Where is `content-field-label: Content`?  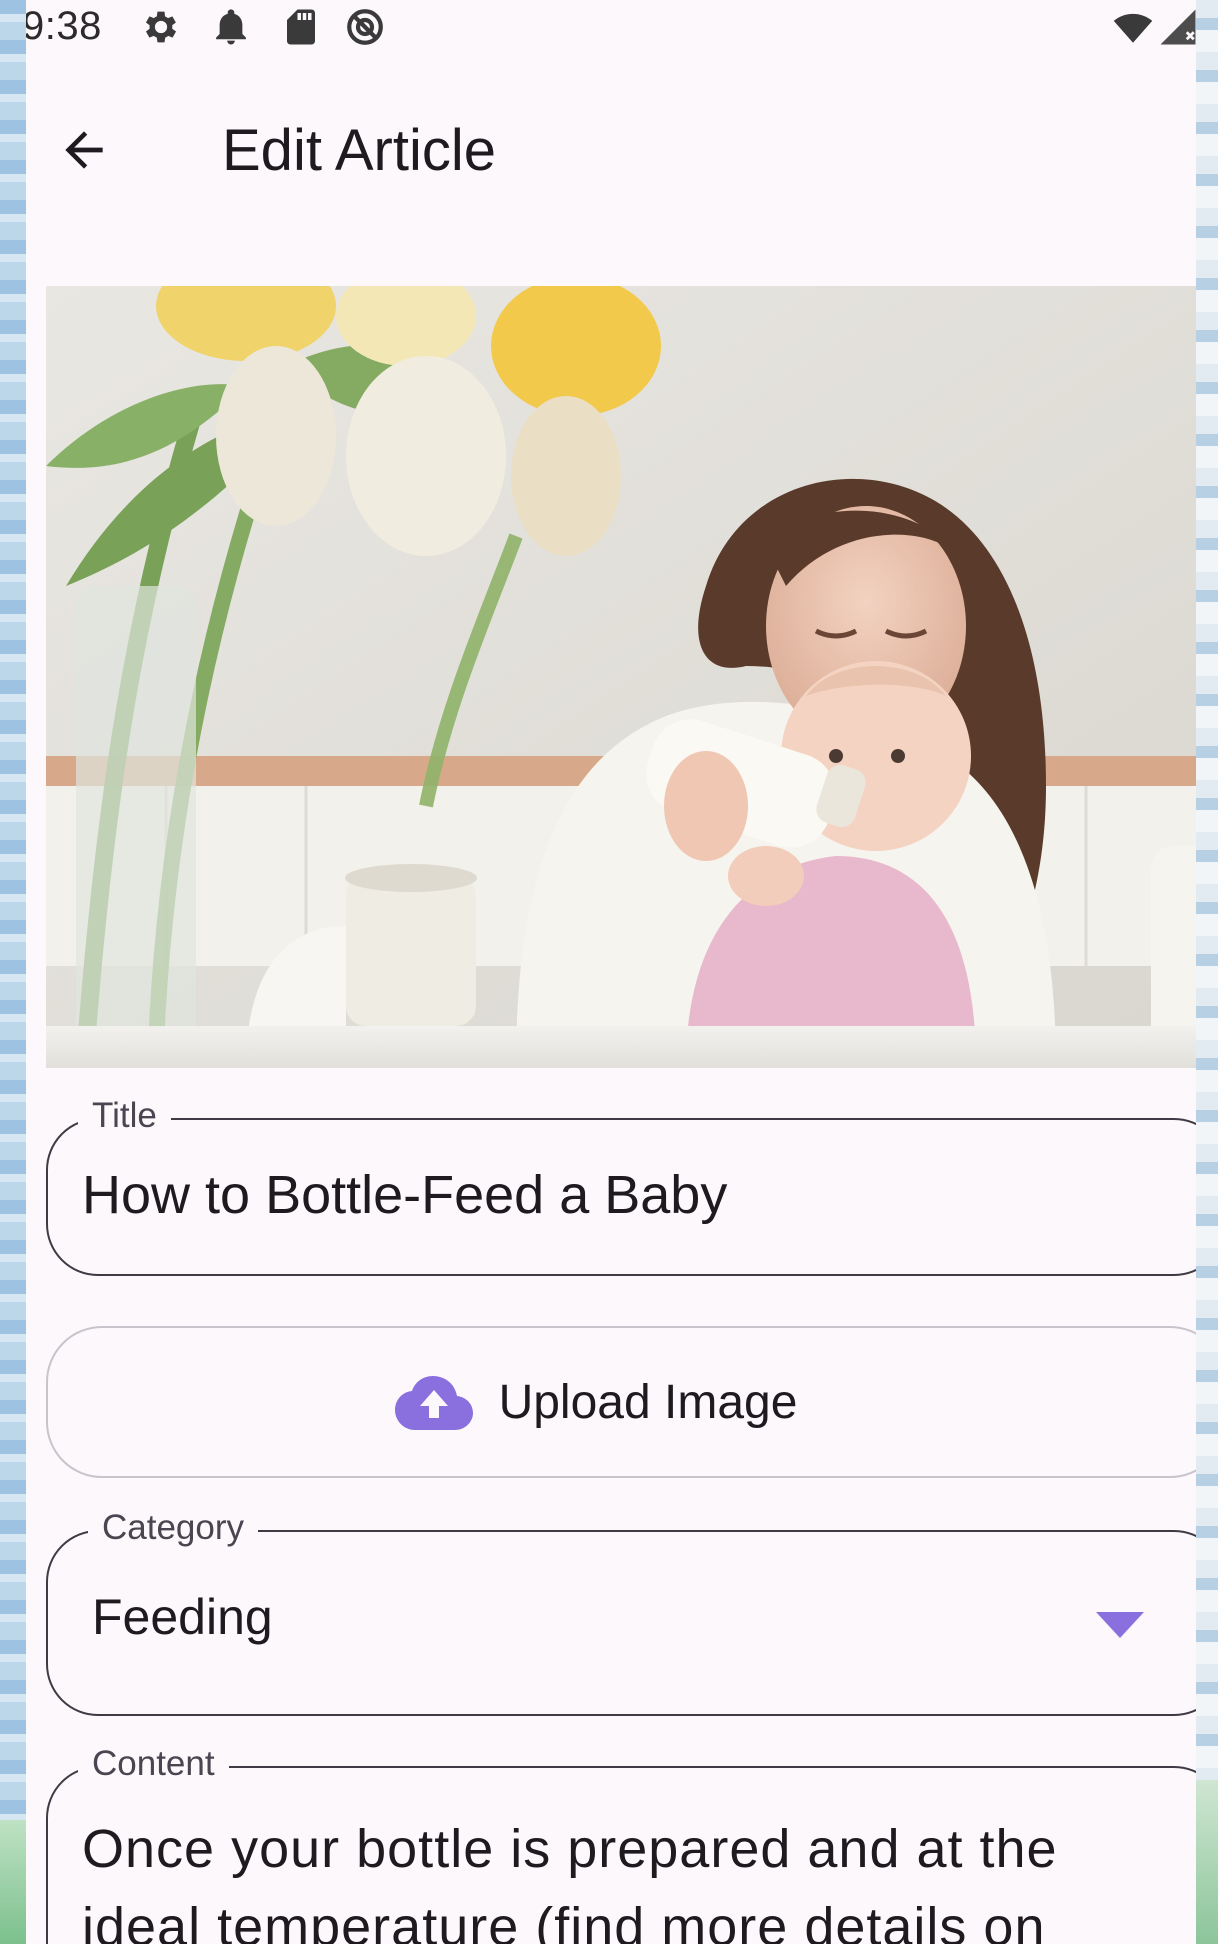
content-field-label: Content is located at coordinates (153, 1764).